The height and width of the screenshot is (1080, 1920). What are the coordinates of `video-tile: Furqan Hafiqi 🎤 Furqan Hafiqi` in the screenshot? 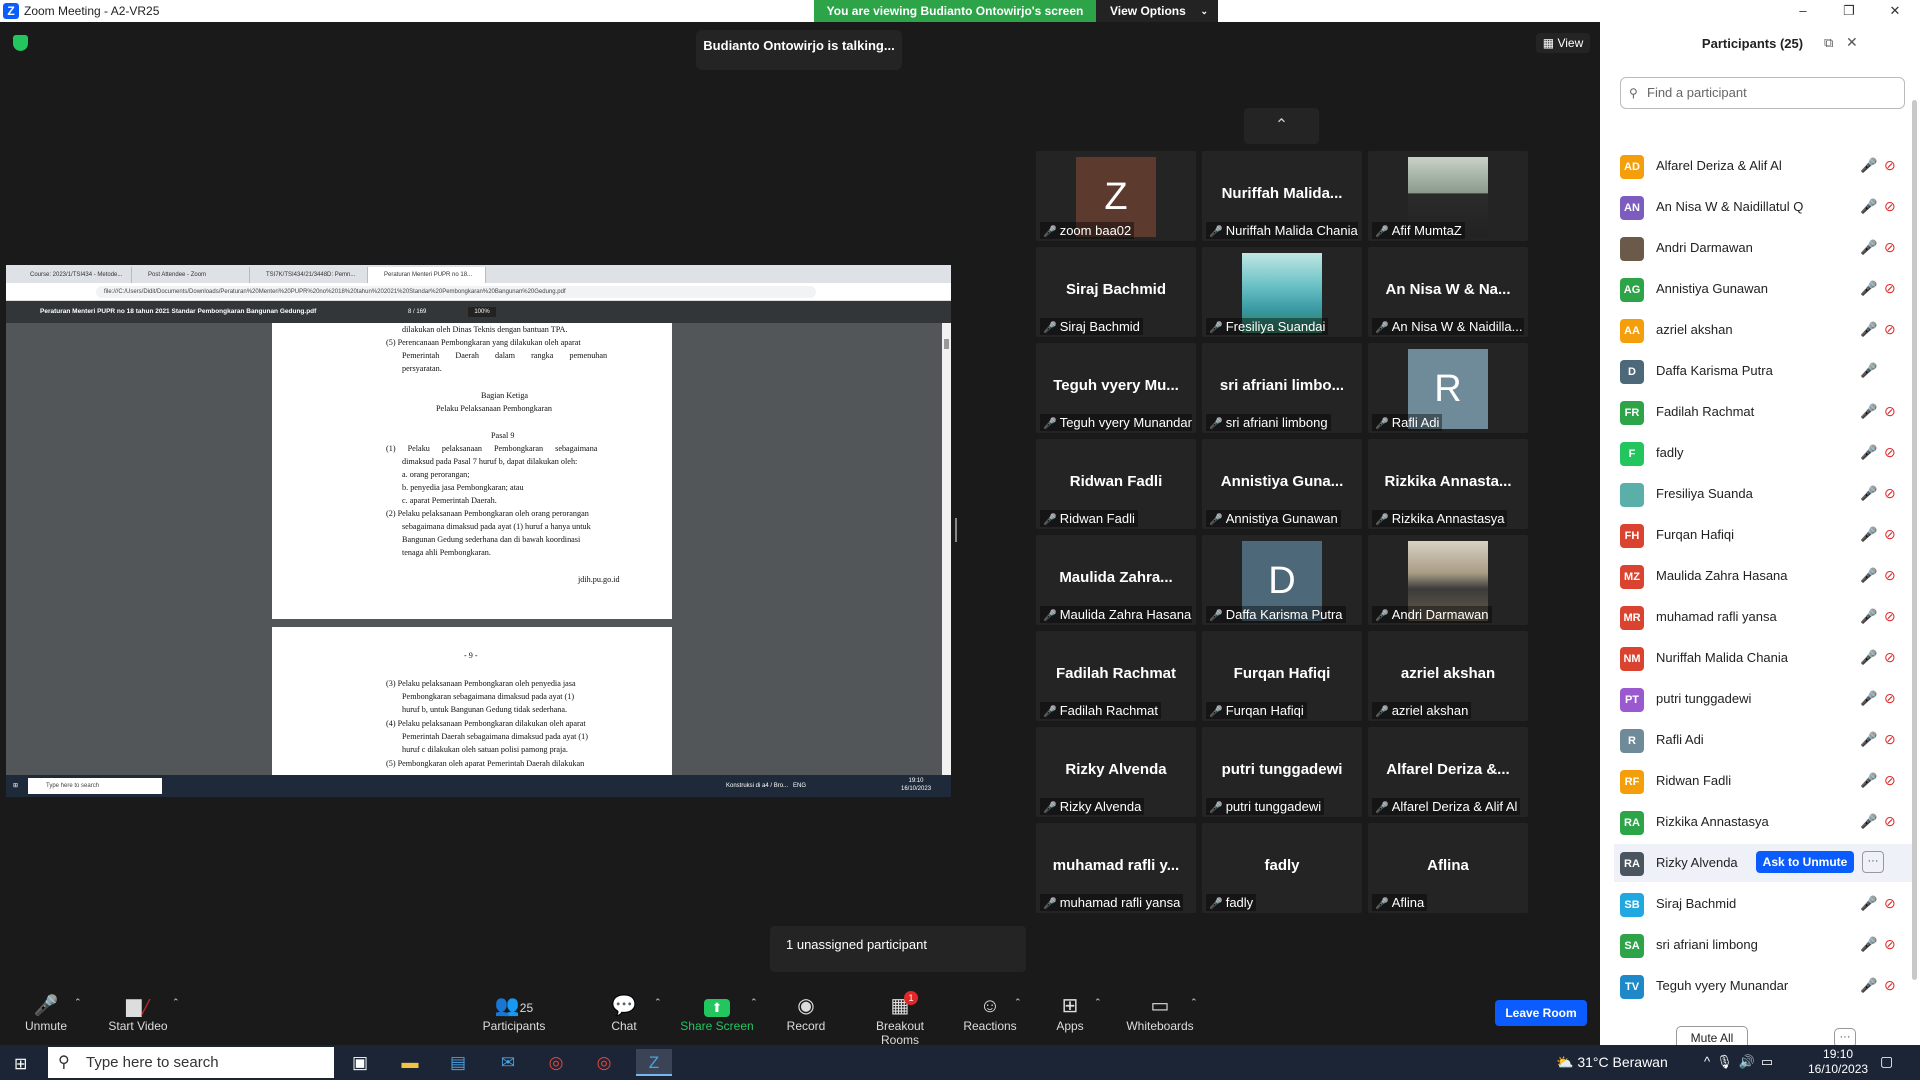 It's located at (1282, 676).